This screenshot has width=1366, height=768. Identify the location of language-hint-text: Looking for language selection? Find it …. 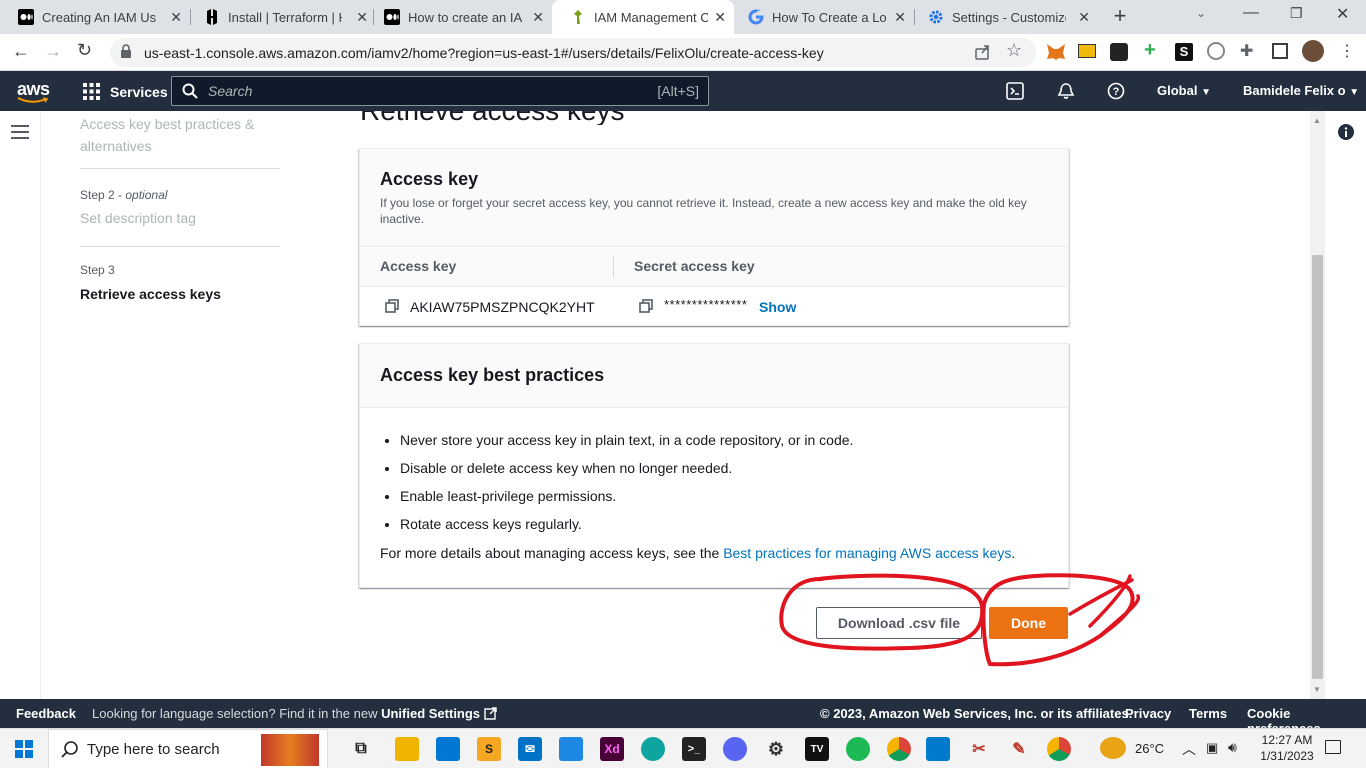
(235, 713).